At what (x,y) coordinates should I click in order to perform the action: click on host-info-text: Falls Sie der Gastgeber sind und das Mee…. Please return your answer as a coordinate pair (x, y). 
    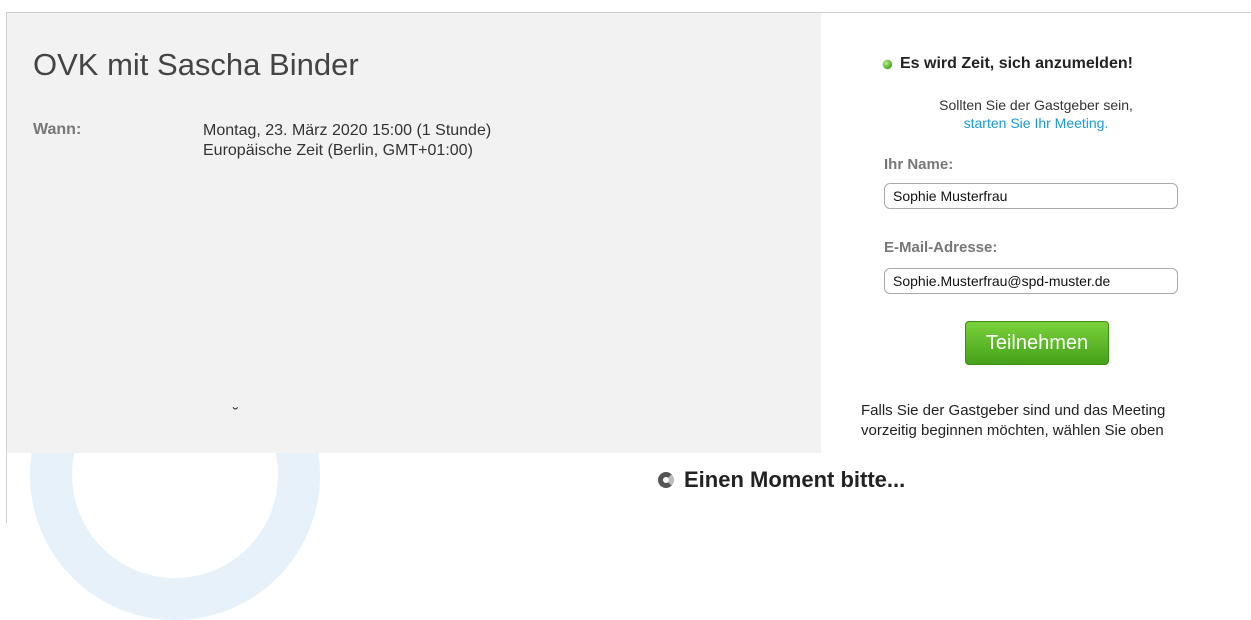
    Looking at the image, I should click on (1046, 421).